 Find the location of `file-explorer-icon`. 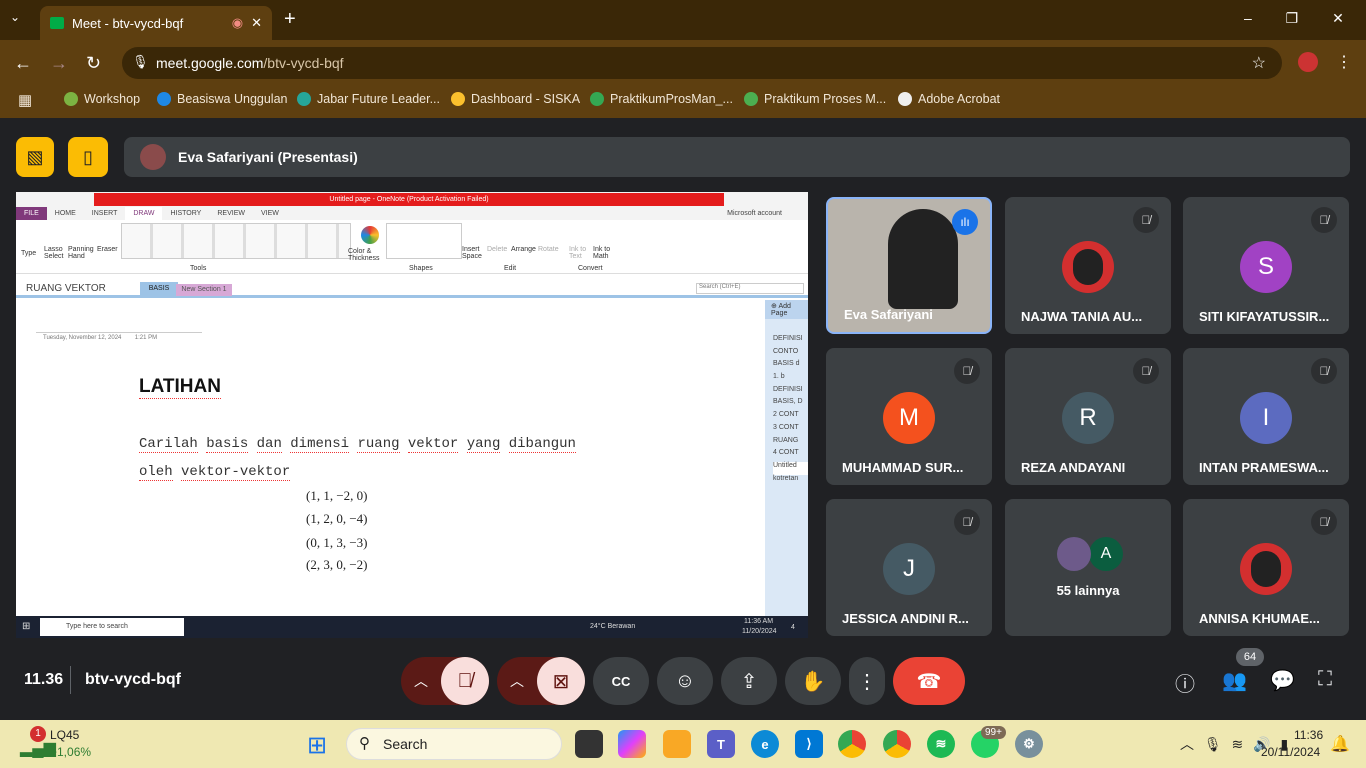

file-explorer-icon is located at coordinates (677, 744).